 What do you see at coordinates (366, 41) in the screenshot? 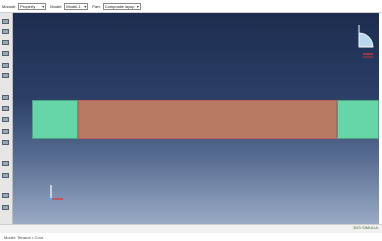
I see `triad-icon` at bounding box center [366, 41].